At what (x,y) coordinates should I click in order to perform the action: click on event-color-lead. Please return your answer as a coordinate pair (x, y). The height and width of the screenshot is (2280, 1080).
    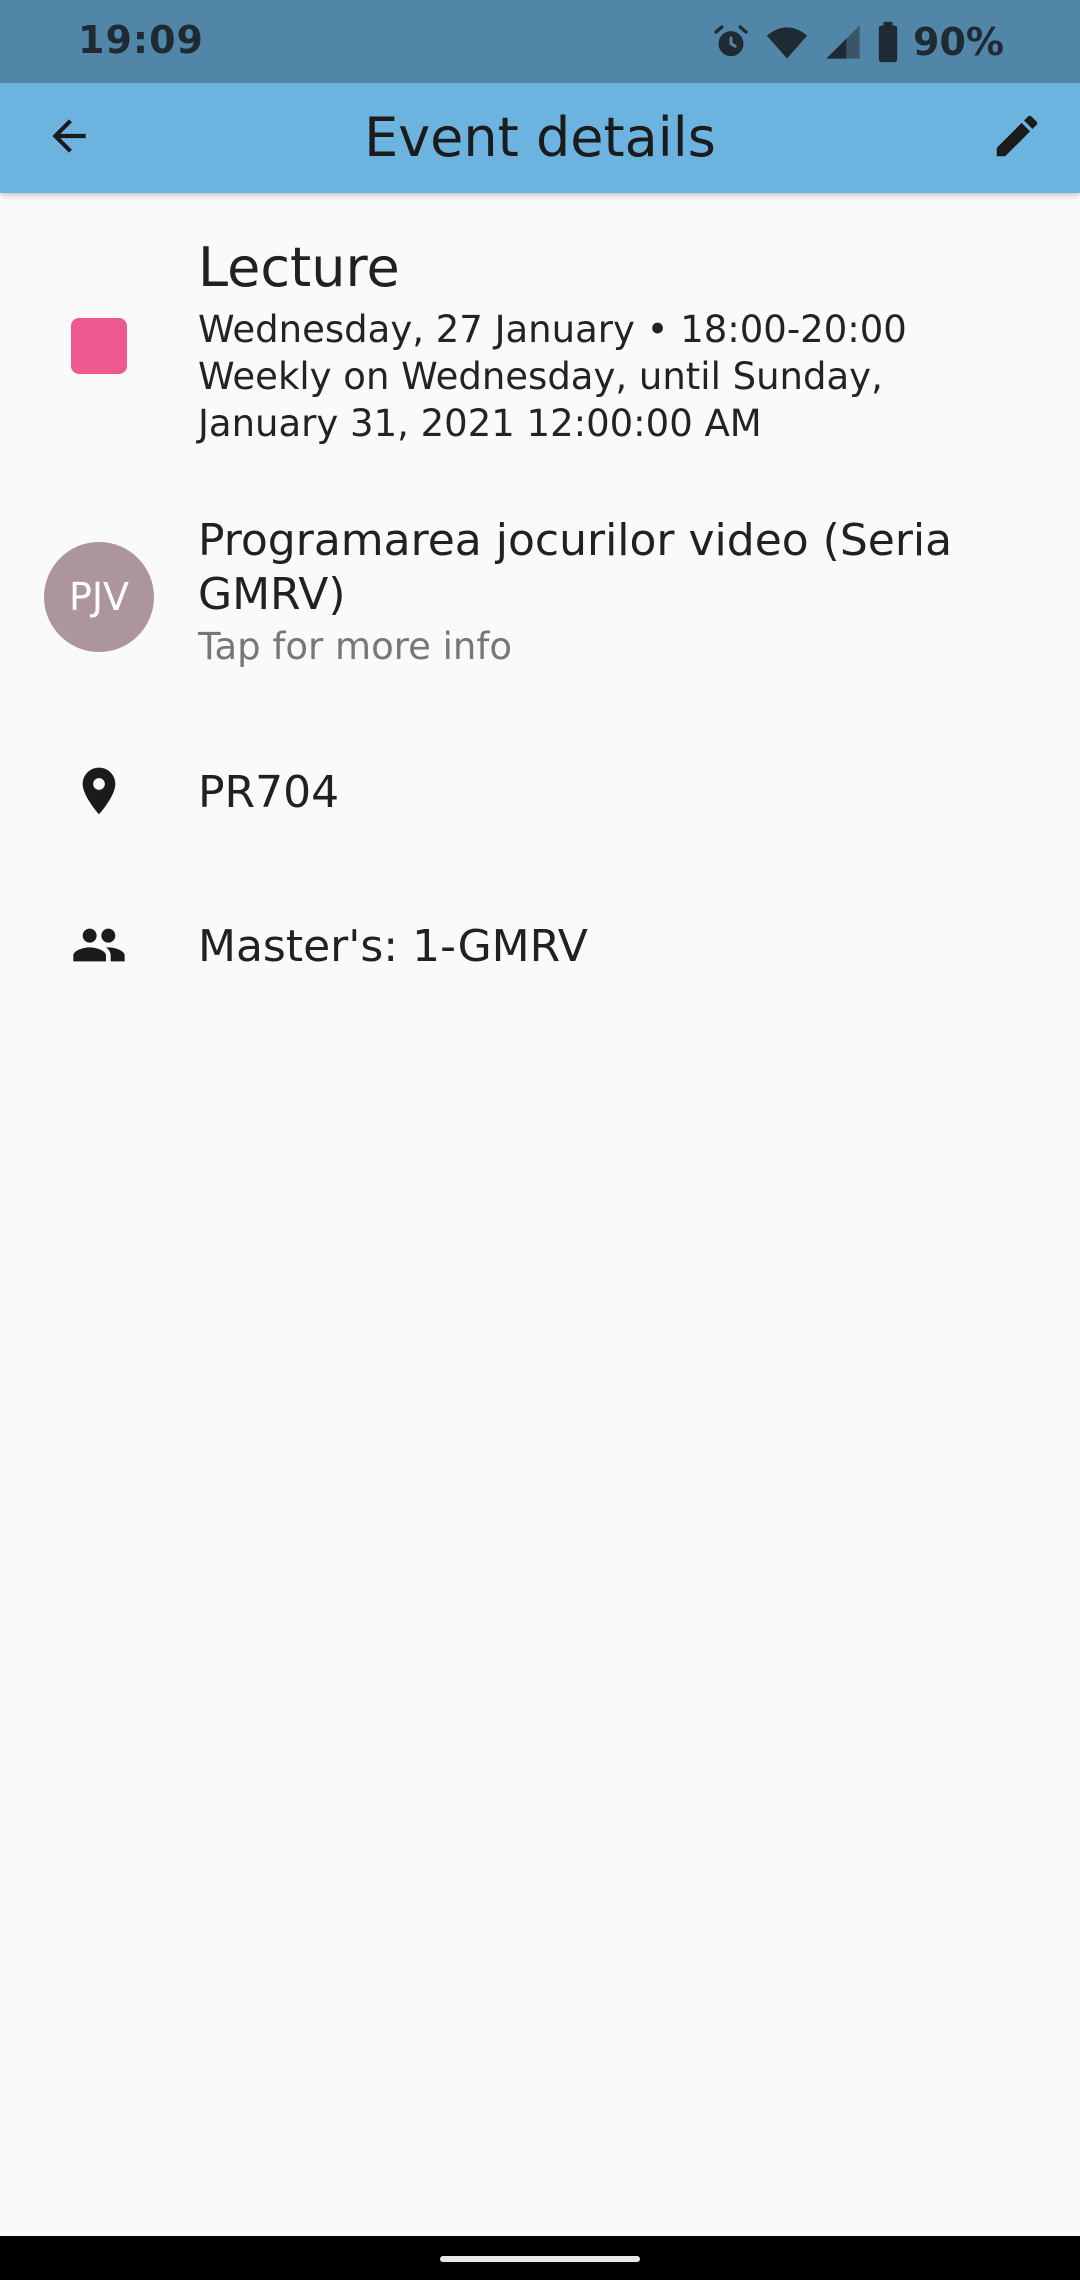
    Looking at the image, I should click on (99, 346).